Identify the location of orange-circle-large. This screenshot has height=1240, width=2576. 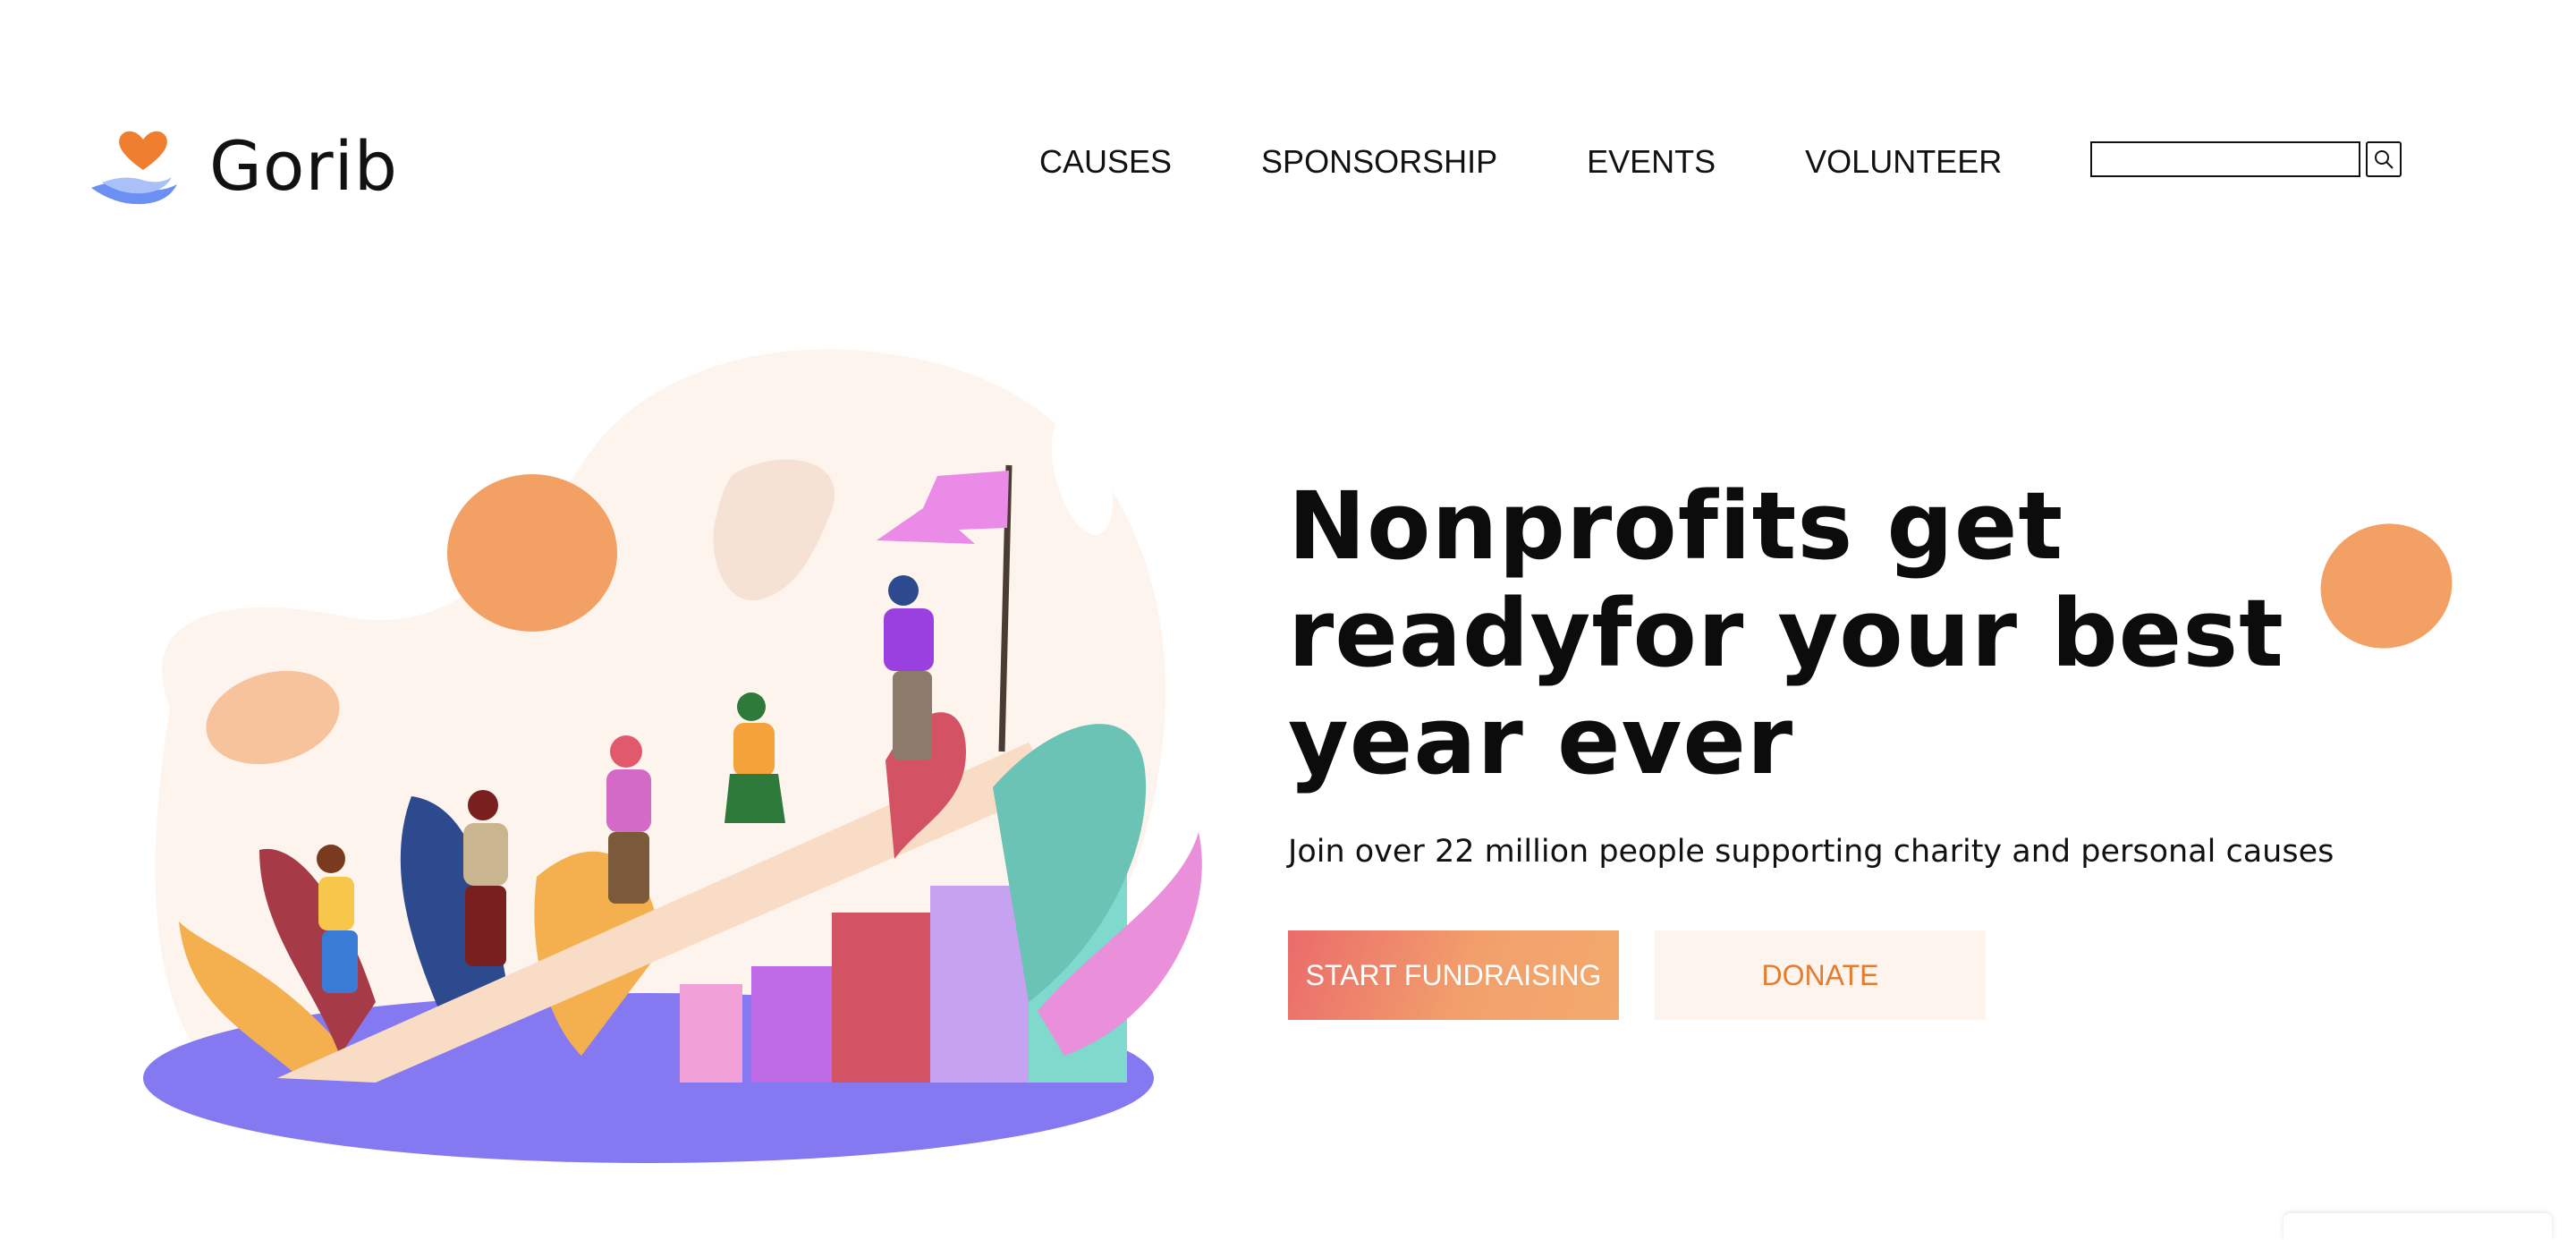
(532, 553).